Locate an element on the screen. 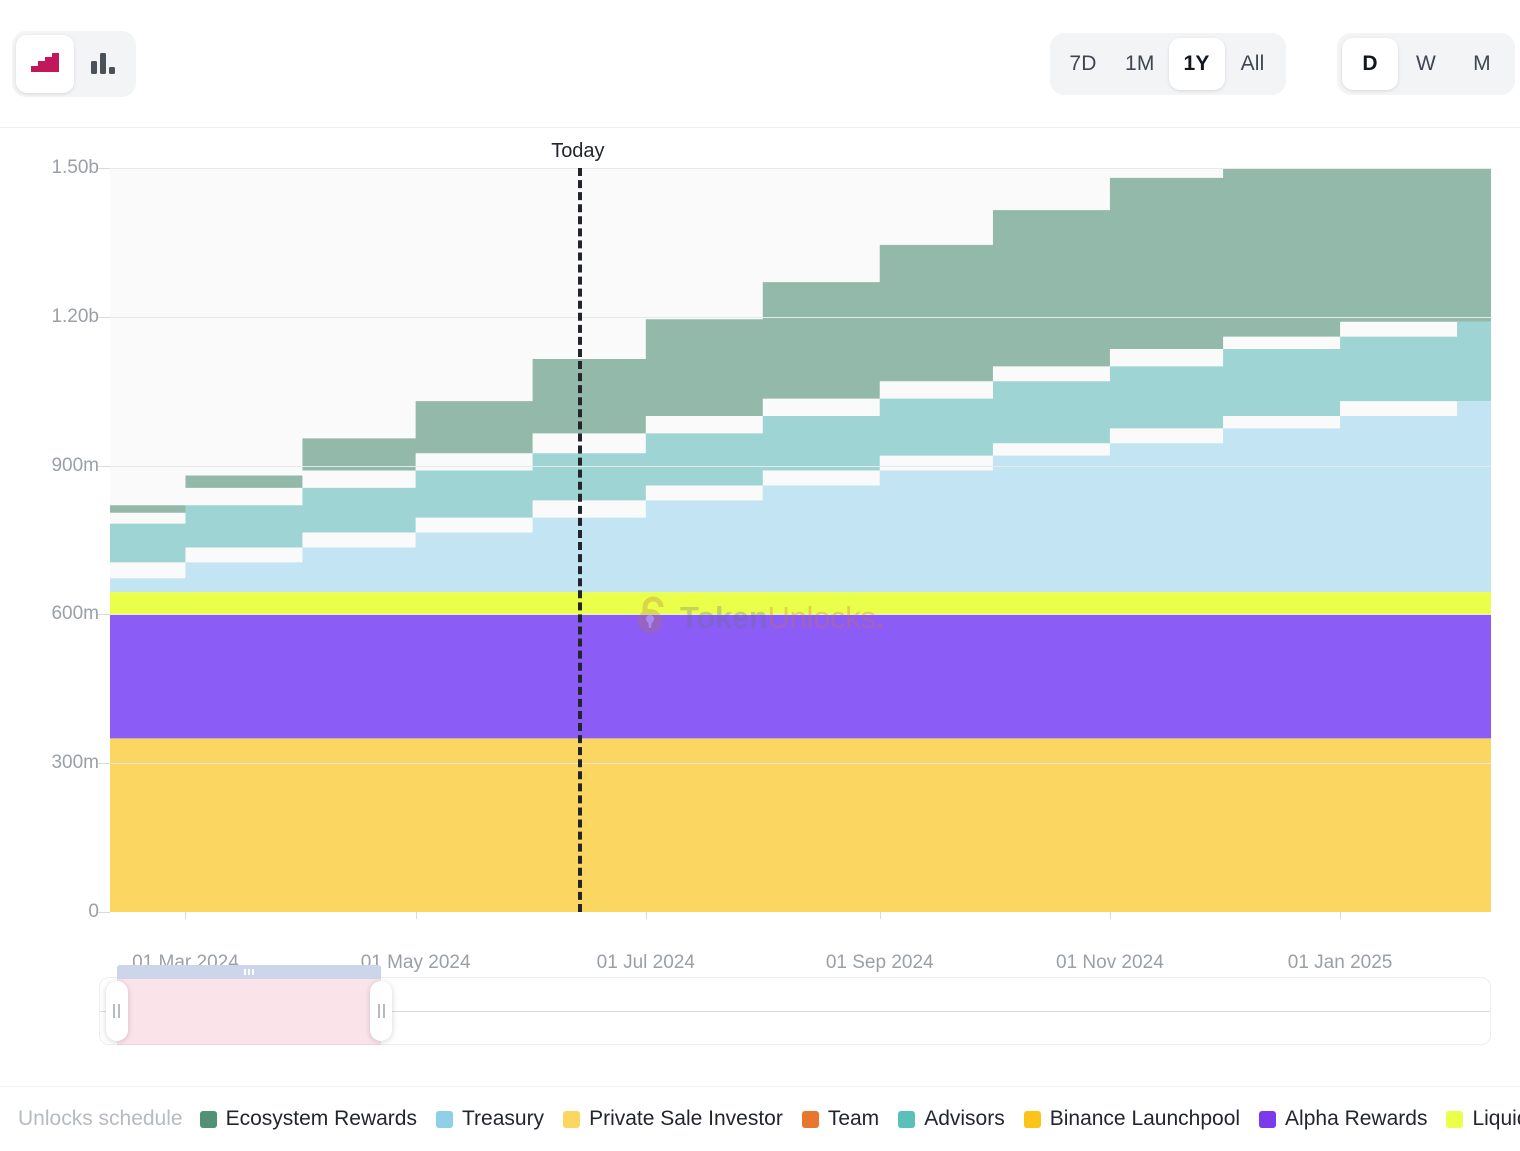 Image resolution: width=1520 pixels, height=1151 pixels. area-series-liquidity is located at coordinates (800, 603).